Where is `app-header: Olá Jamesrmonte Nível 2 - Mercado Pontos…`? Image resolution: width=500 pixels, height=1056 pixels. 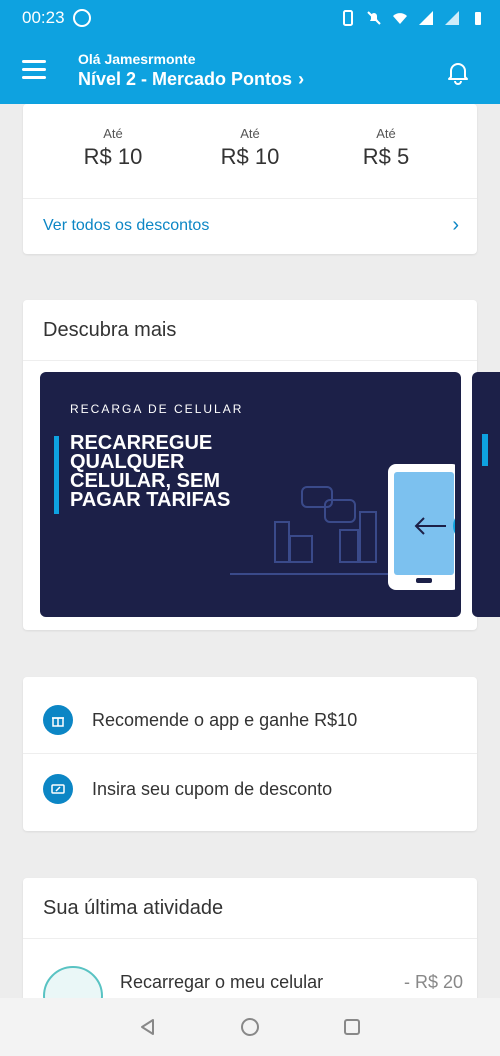
app-header: Olá Jamesrmonte Nível 2 - Mercado Pontos… is located at coordinates (250, 70).